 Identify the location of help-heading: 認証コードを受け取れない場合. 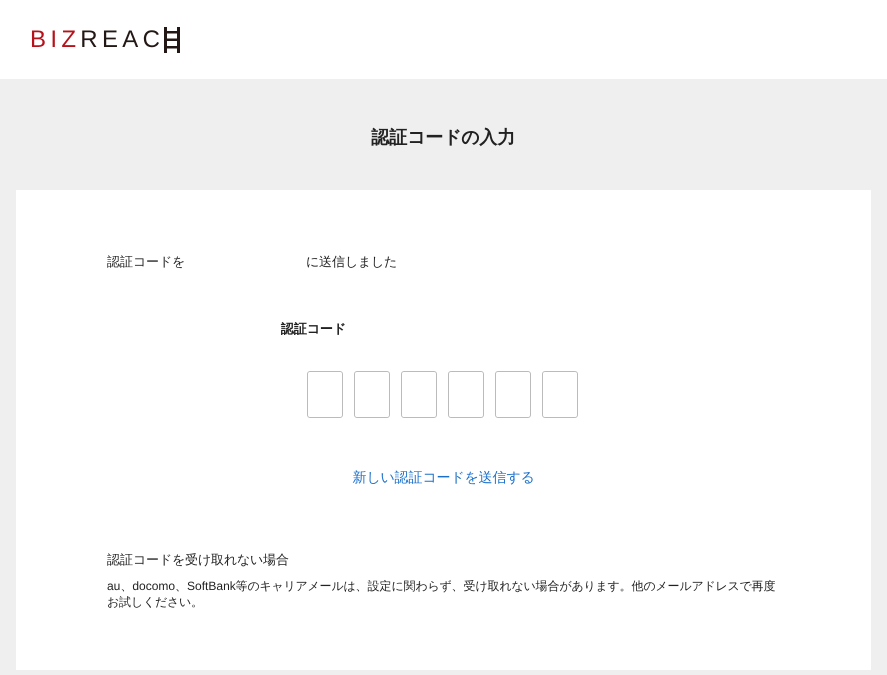
(198, 560).